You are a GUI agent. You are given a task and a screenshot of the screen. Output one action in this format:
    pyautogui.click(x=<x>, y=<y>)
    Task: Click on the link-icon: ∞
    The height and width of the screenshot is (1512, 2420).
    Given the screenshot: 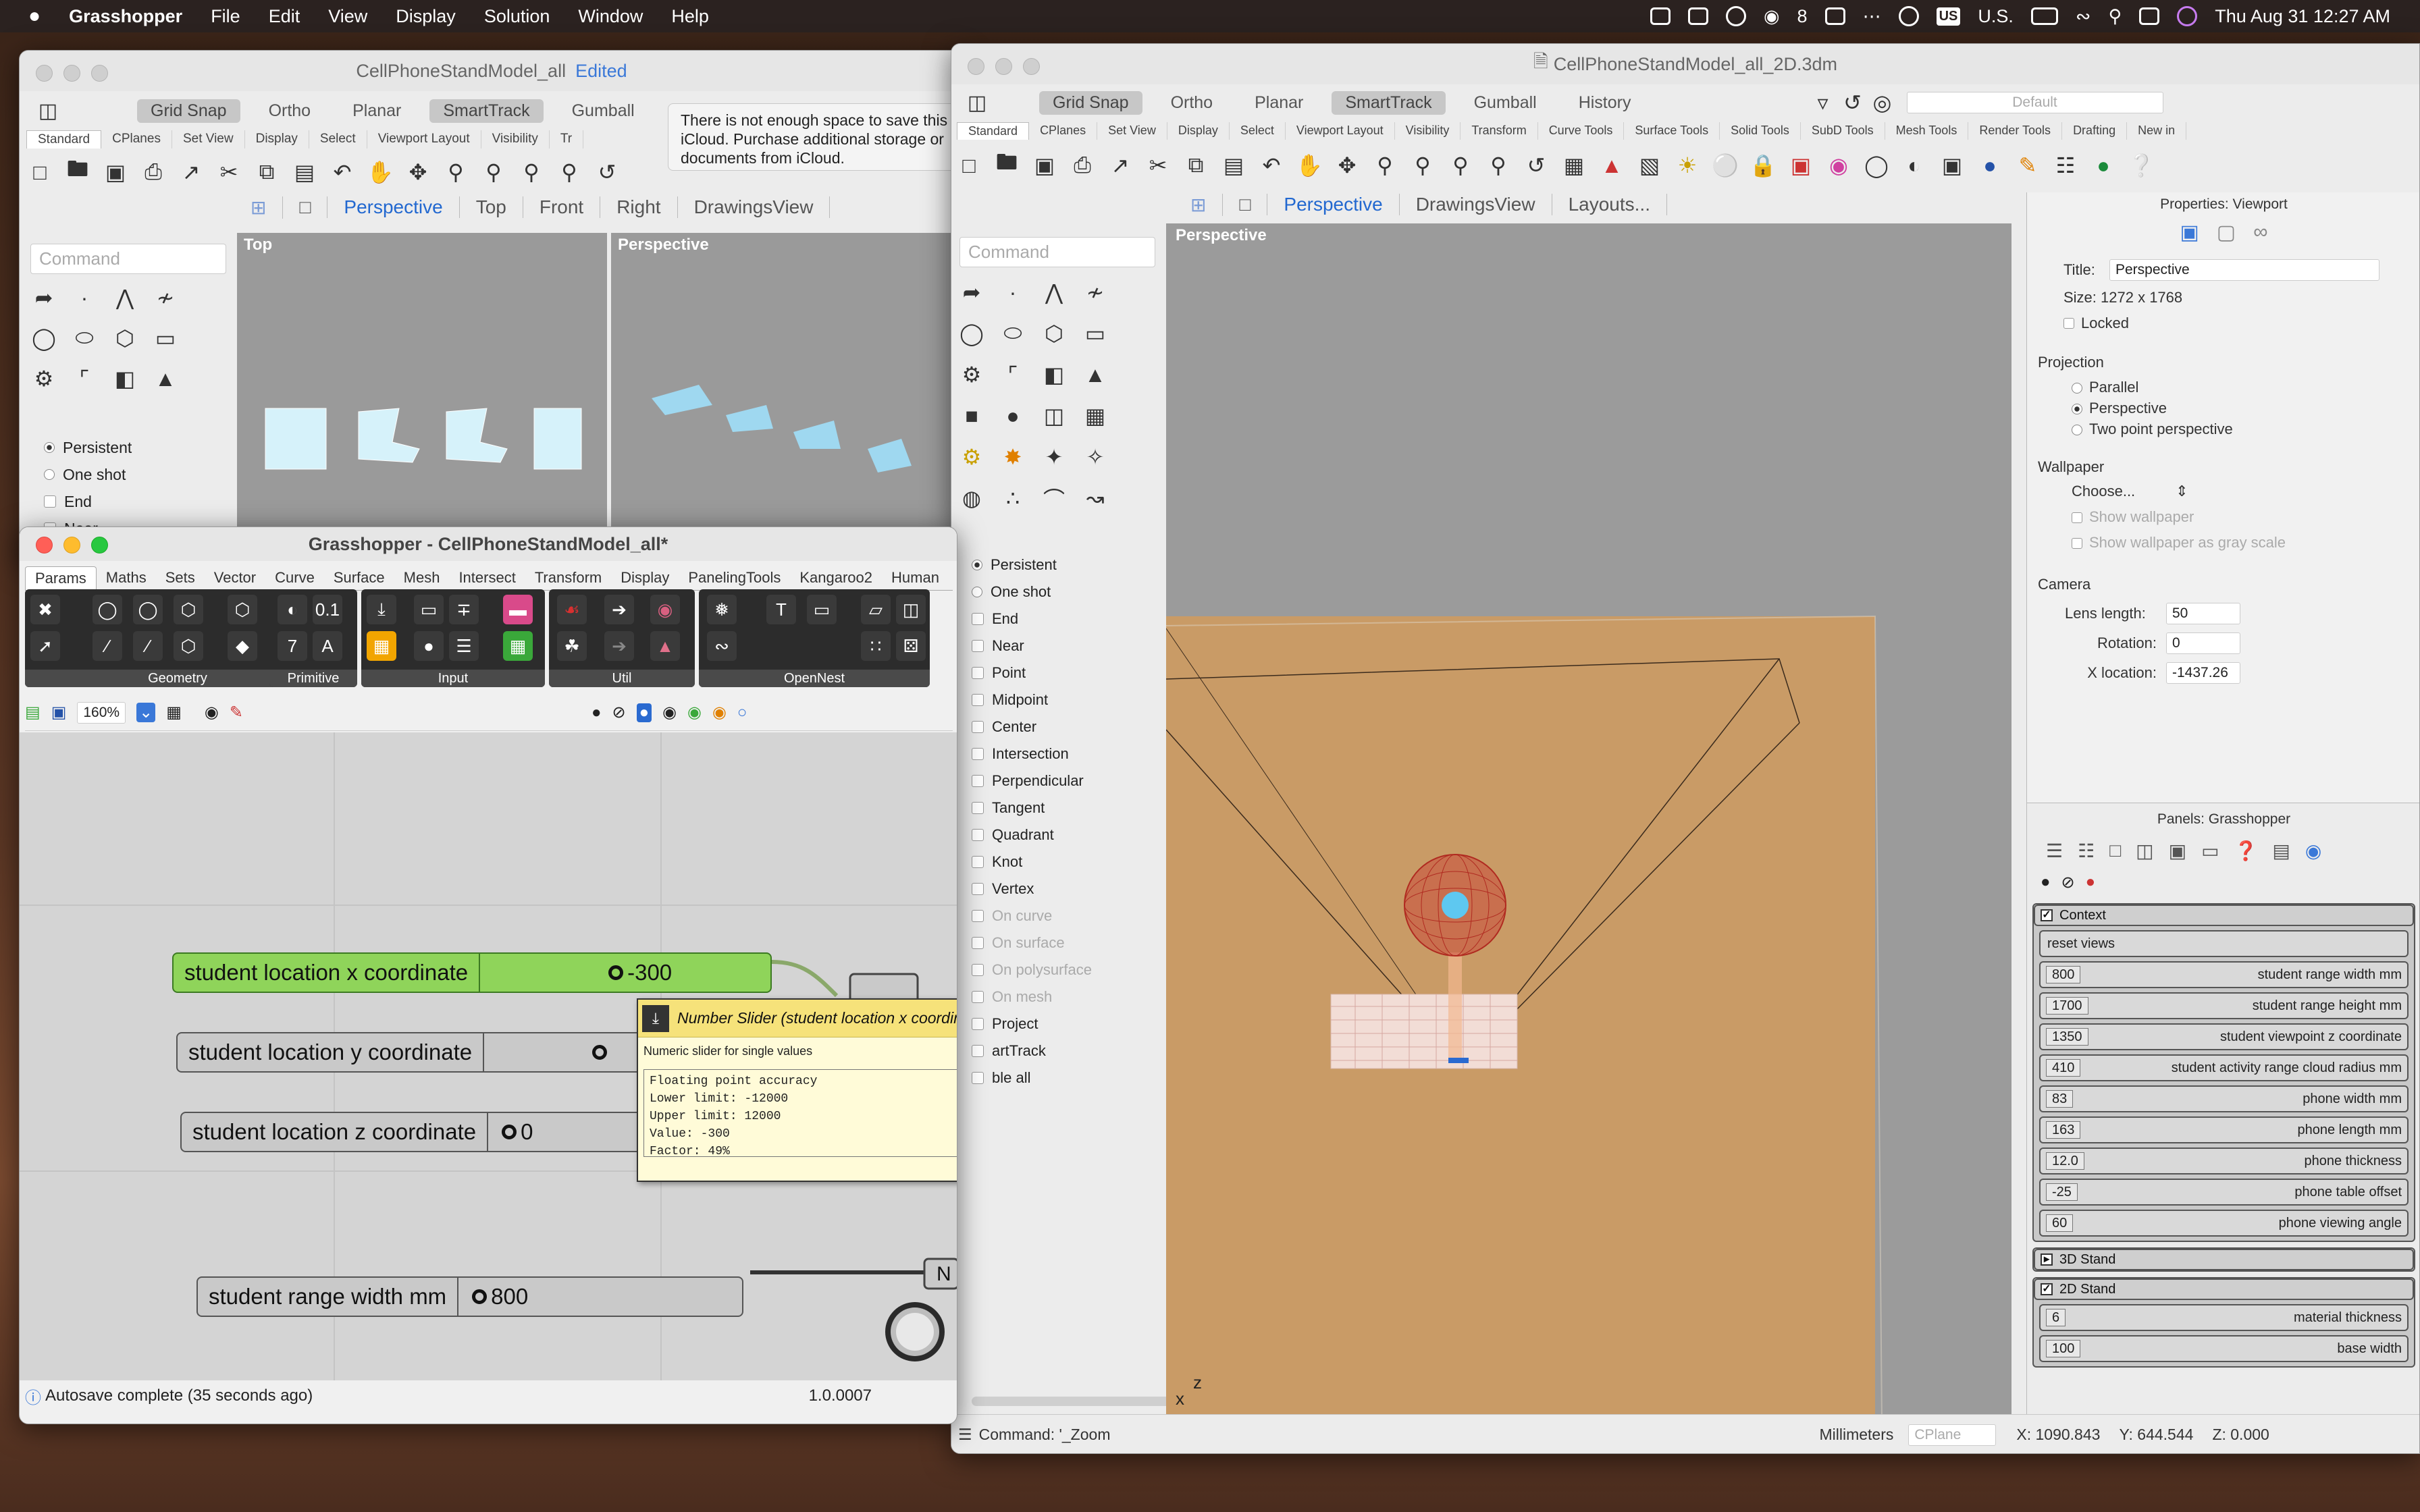 What is the action you would take?
    pyautogui.click(x=2260, y=232)
    